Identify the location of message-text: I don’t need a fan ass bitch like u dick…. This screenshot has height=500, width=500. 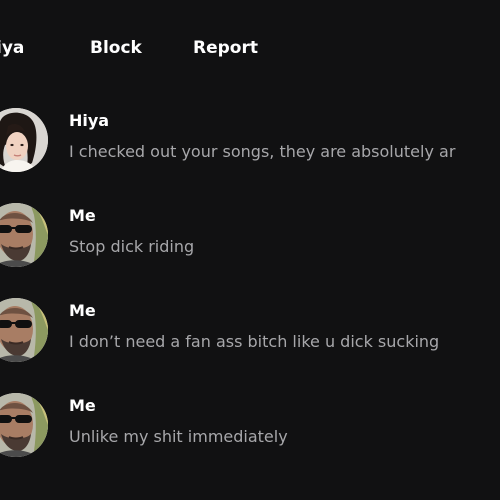
(254, 341).